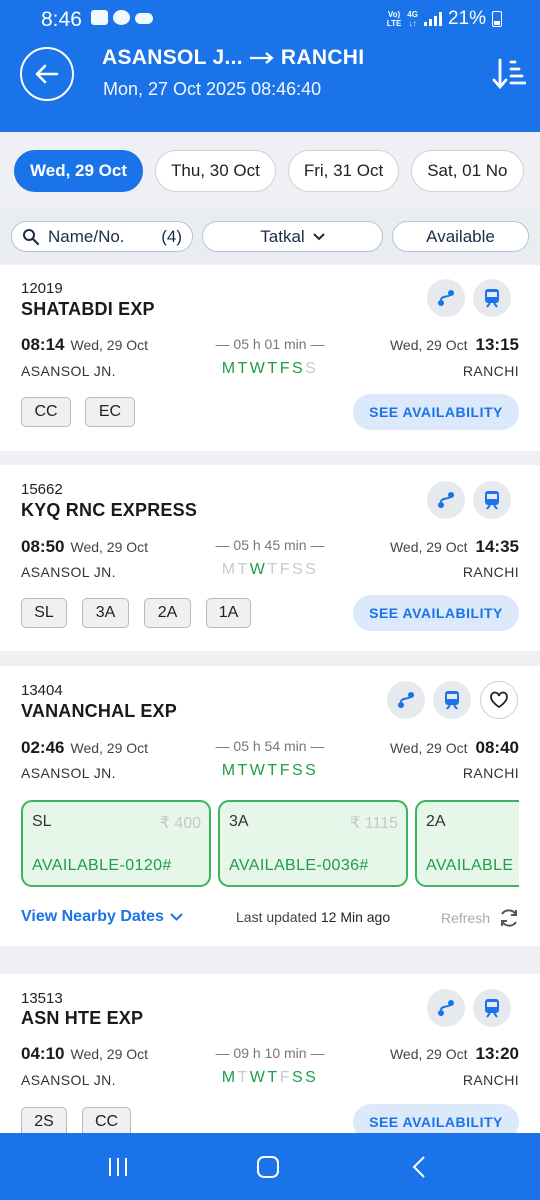 Image resolution: width=540 pixels, height=1200 pixels. What do you see at coordinates (118, 1167) in the screenshot?
I see `recent-apps-icon` at bounding box center [118, 1167].